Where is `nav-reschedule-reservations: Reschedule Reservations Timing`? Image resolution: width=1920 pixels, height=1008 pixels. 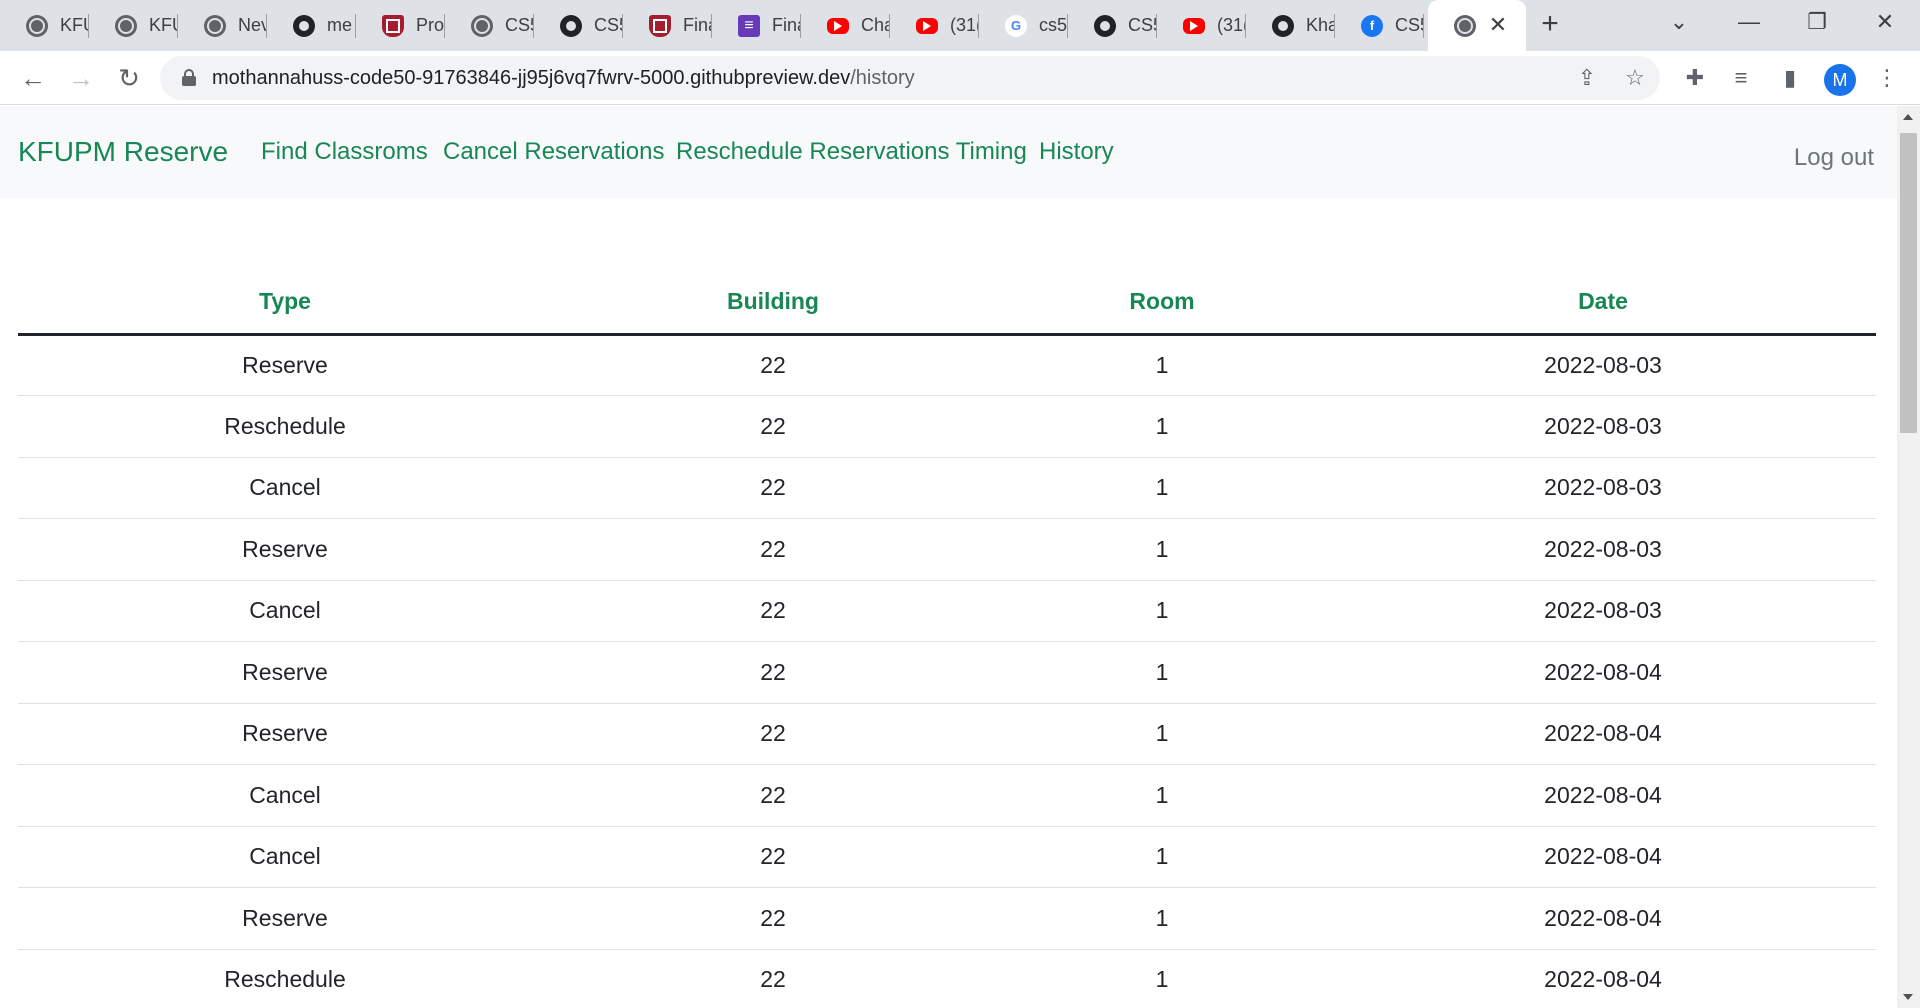
nav-reschedule-reservations: Reschedule Reservations Timing is located at coordinates (851, 152).